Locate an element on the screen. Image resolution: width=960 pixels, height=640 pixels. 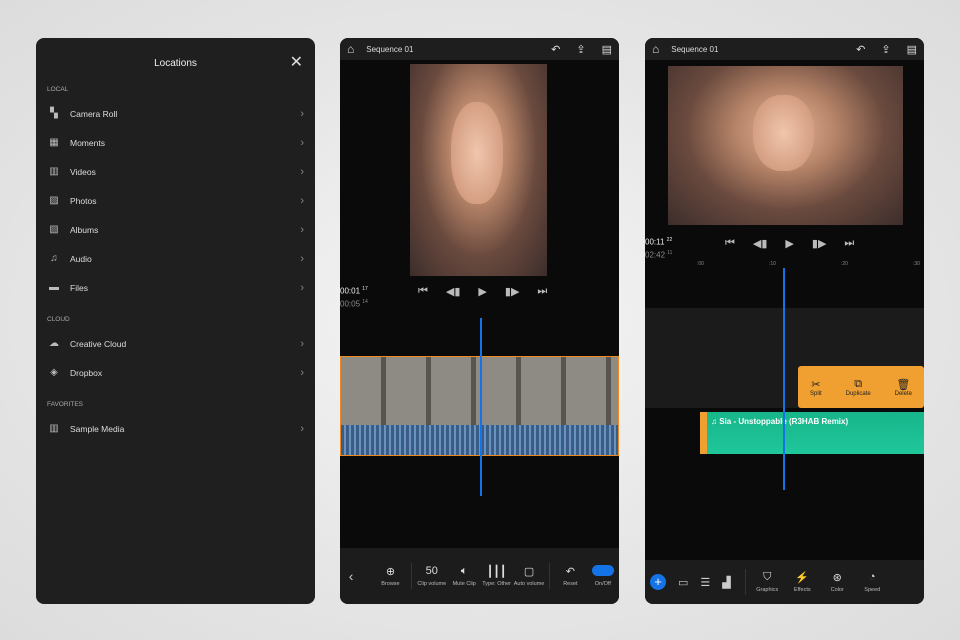
calendar-icon: ▦ is located at coordinates (54, 142).